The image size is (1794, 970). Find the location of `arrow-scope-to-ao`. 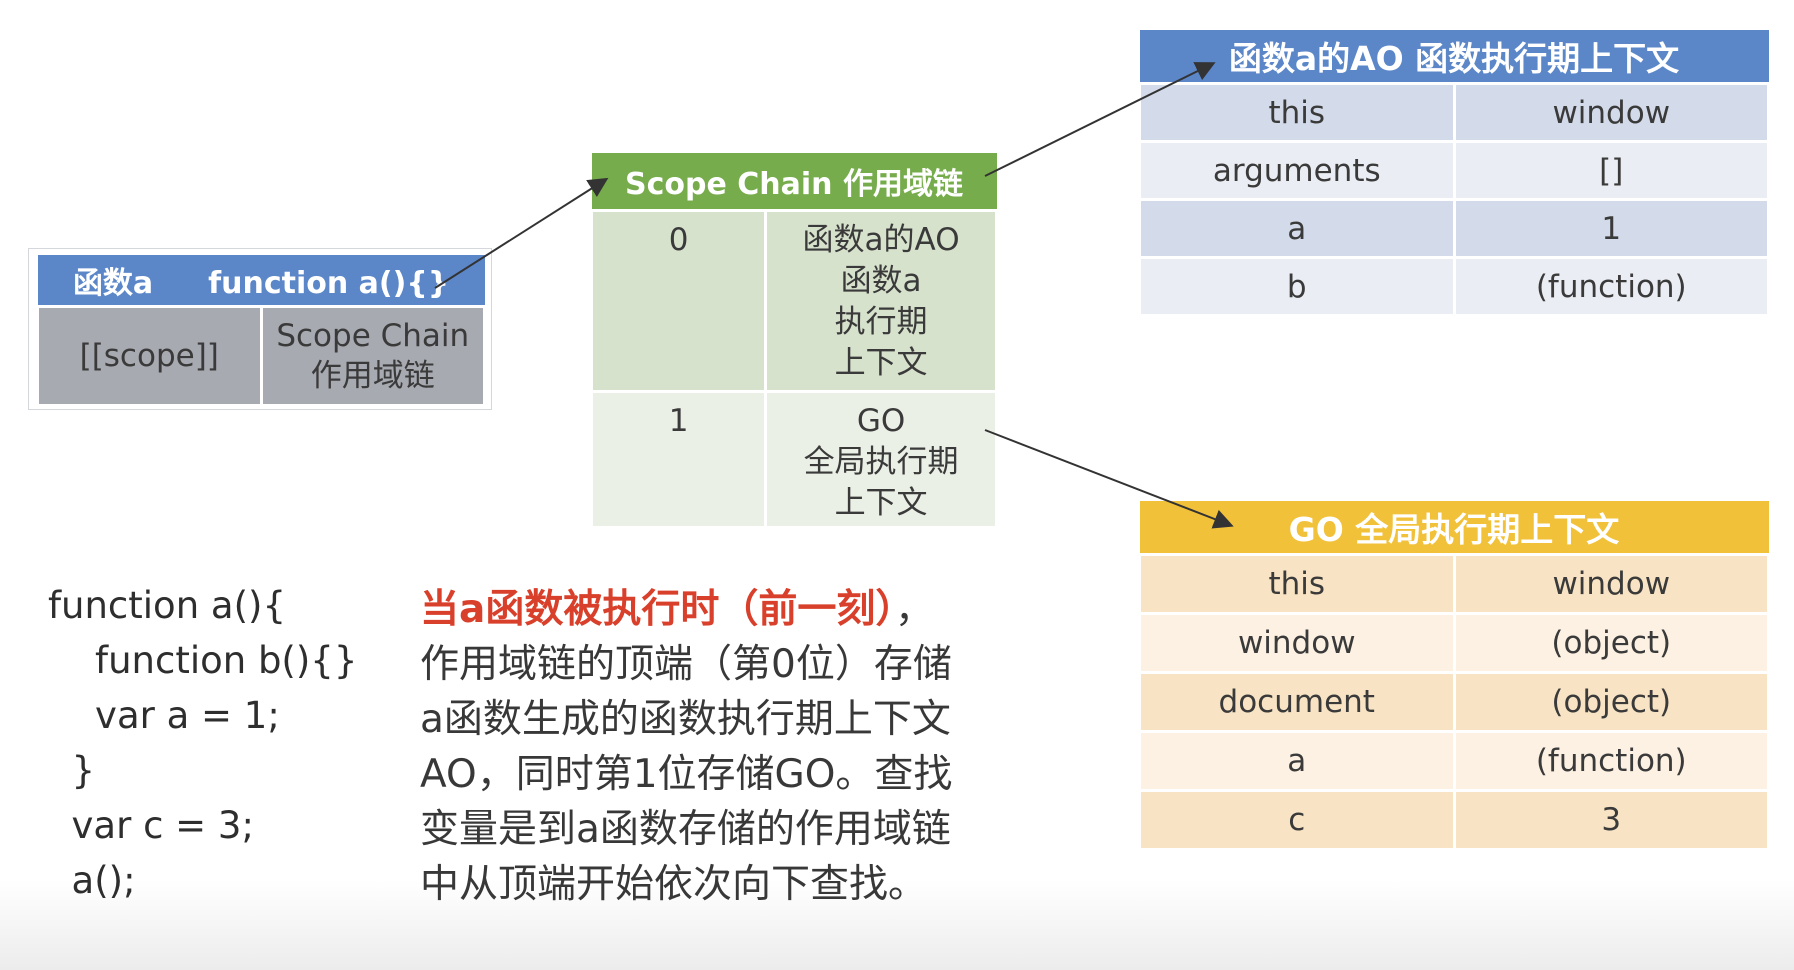

arrow-scope-to-ao is located at coordinates (1100, 119).